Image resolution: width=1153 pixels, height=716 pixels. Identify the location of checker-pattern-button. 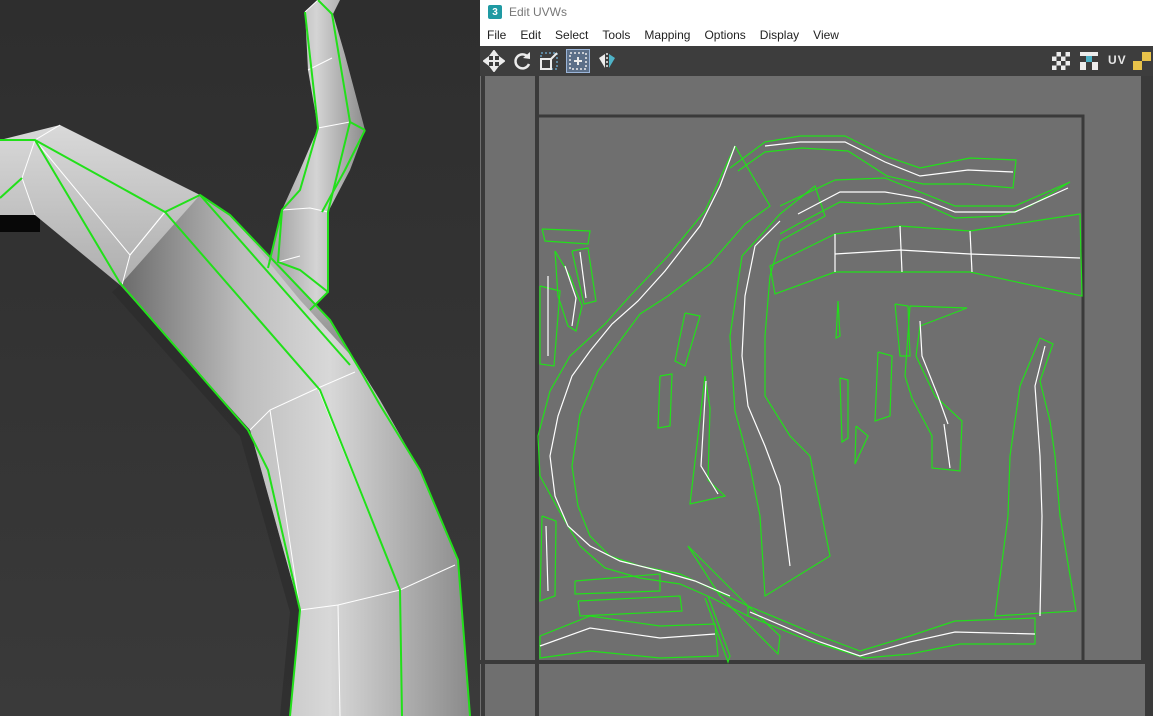
(1061, 61).